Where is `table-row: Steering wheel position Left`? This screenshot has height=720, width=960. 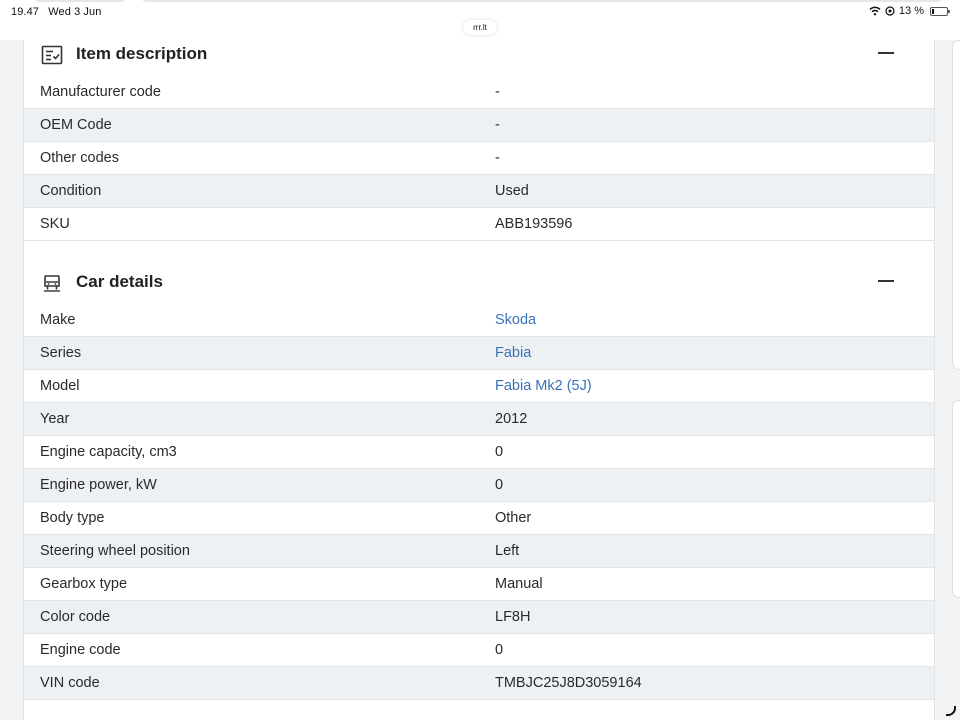
table-row: Steering wheel position Left is located at coordinates (479, 551).